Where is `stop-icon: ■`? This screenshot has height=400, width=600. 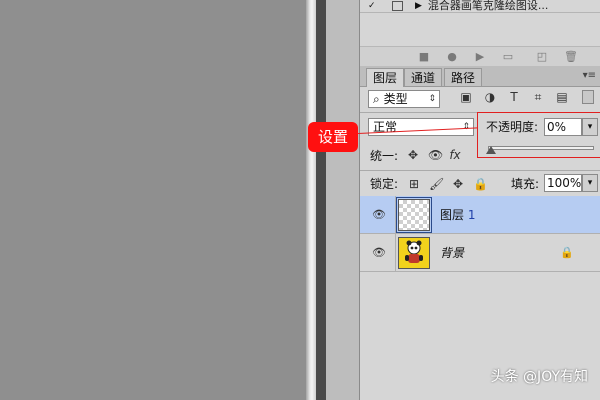 stop-icon: ■ is located at coordinates (424, 57).